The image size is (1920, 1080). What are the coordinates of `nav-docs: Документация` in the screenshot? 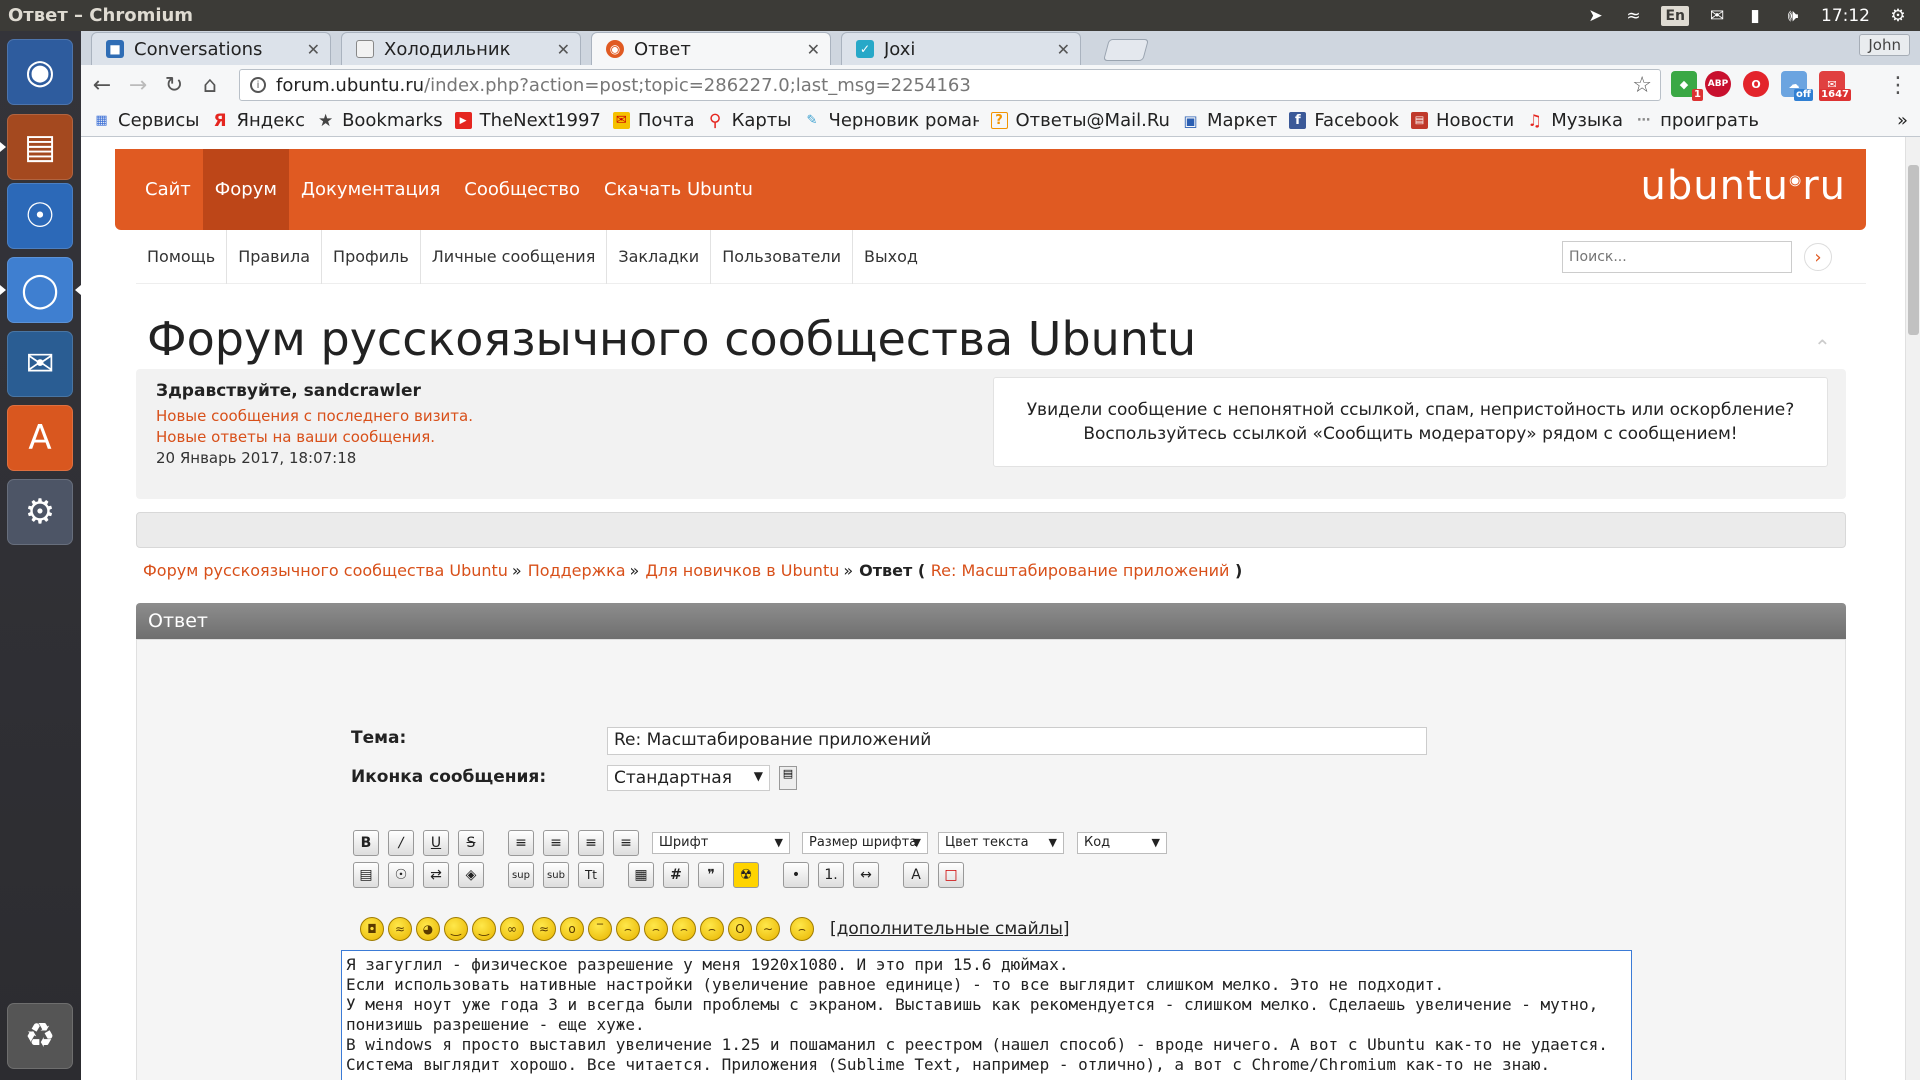 It's located at (370, 189).